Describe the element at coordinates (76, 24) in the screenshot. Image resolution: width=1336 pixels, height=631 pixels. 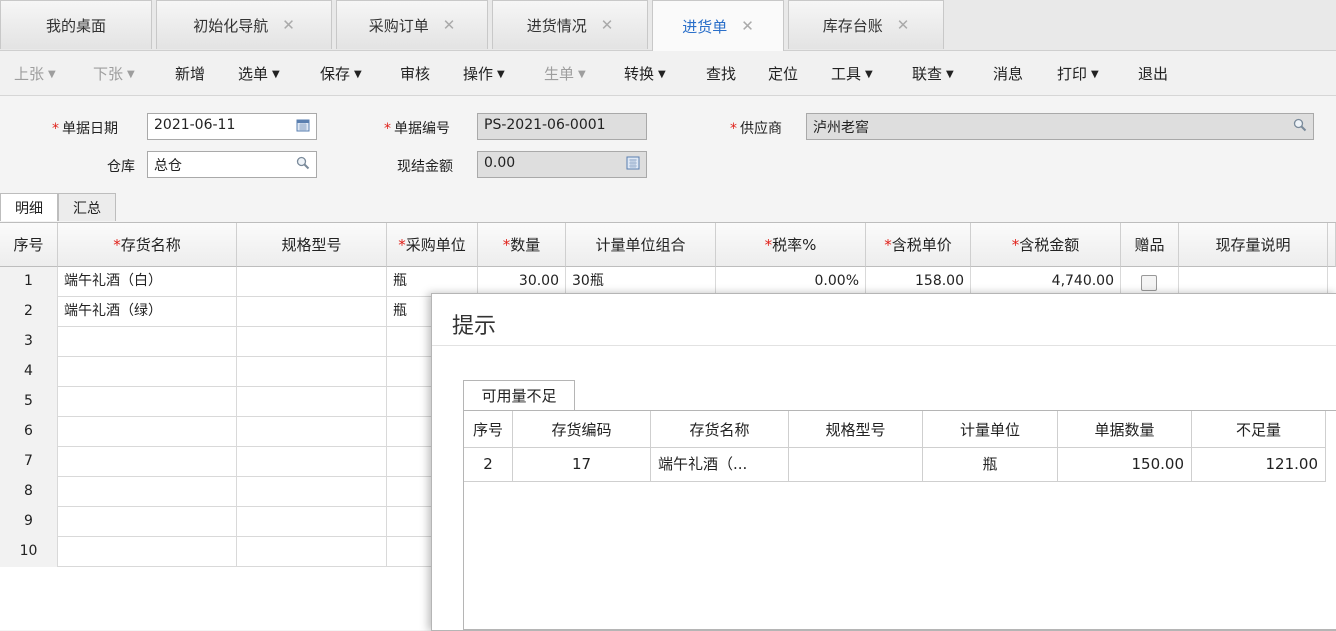
I see `tab-my-desktop: 我的桌面` at that location.